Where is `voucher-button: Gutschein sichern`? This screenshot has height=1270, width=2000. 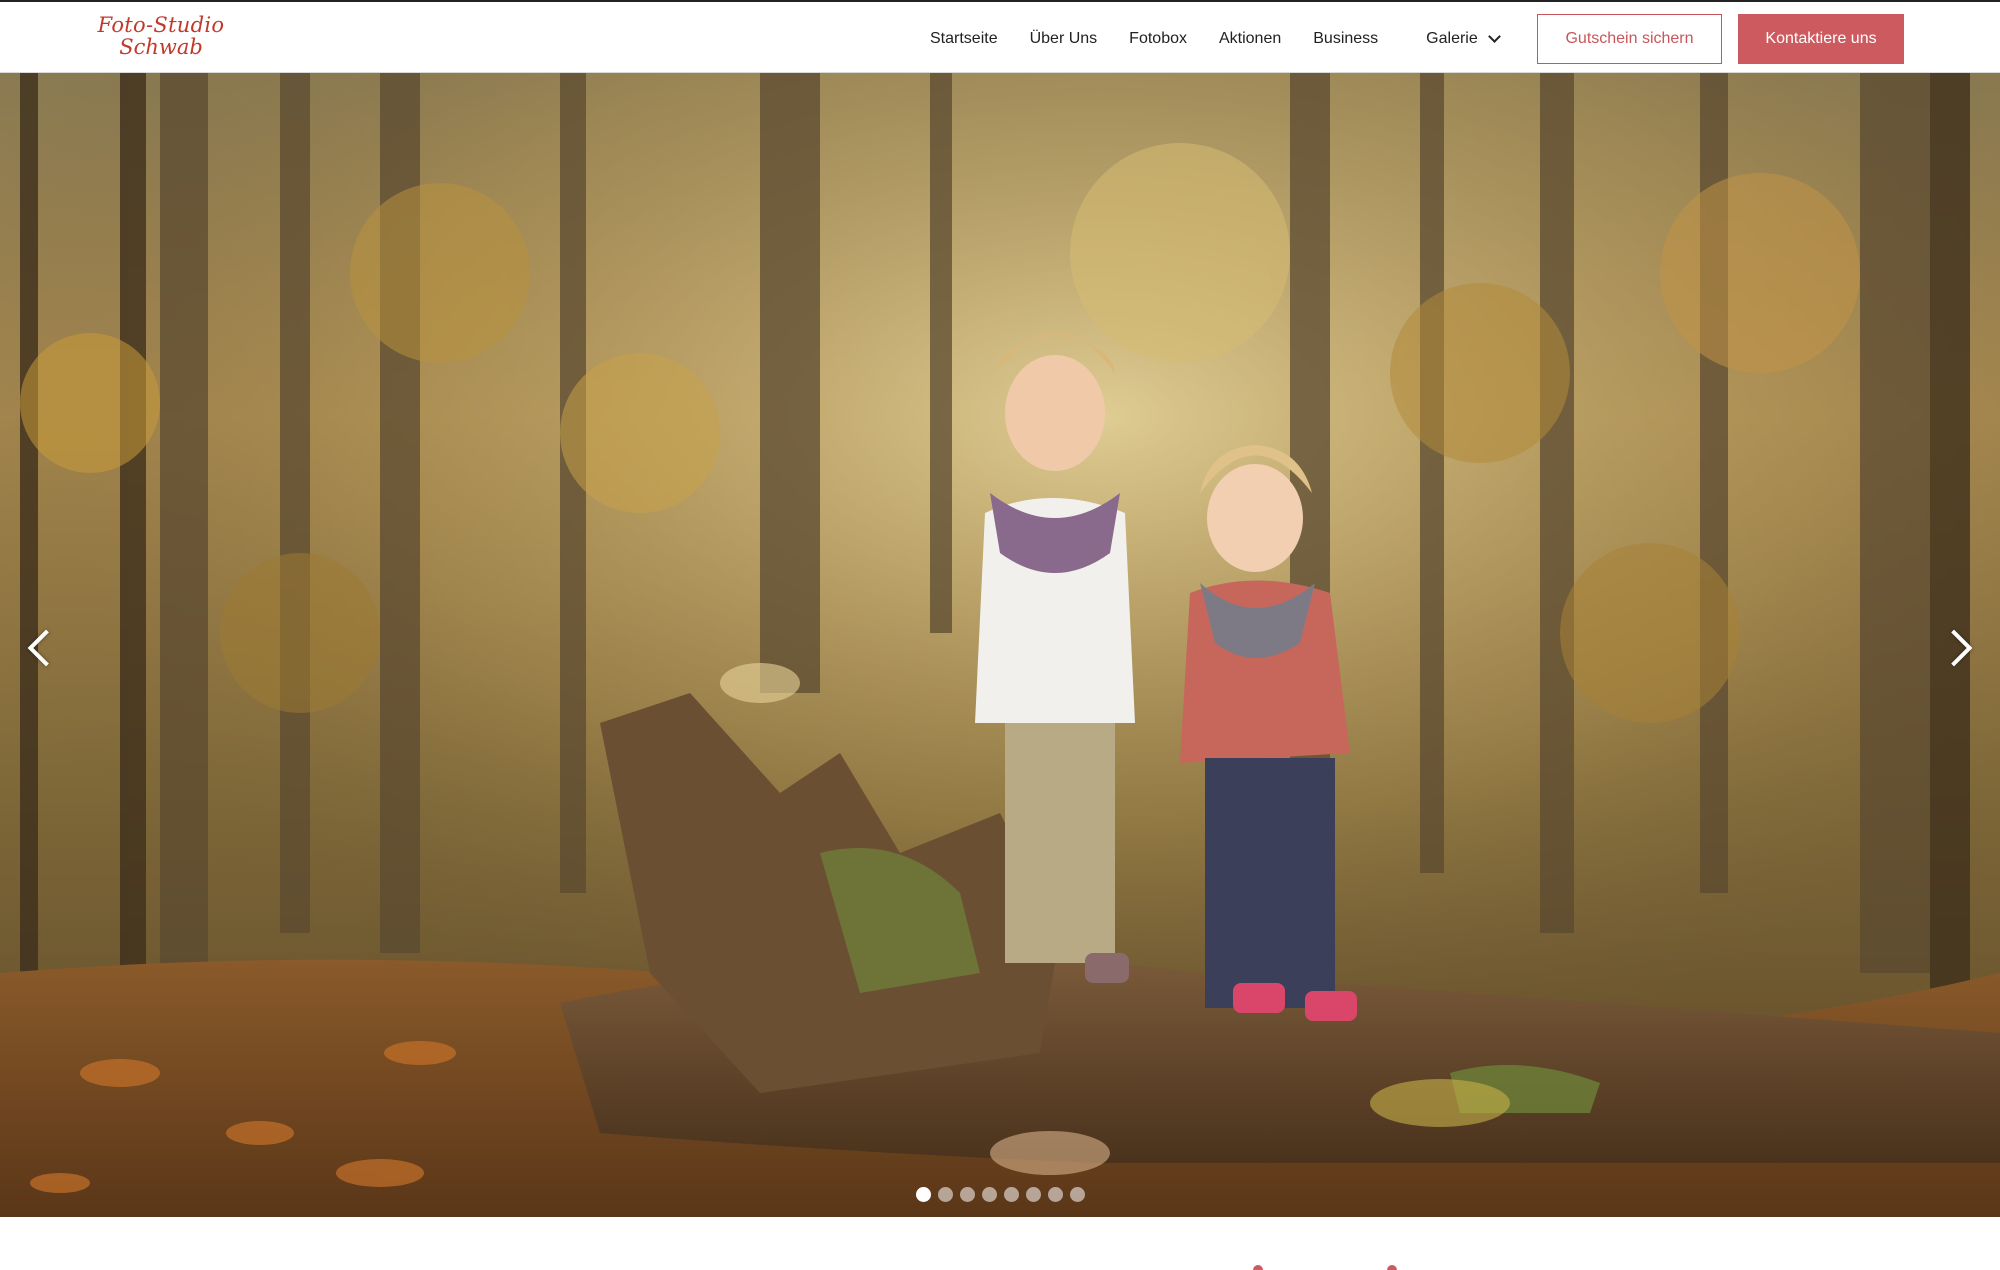 voucher-button: Gutschein sichern is located at coordinates (1629, 39).